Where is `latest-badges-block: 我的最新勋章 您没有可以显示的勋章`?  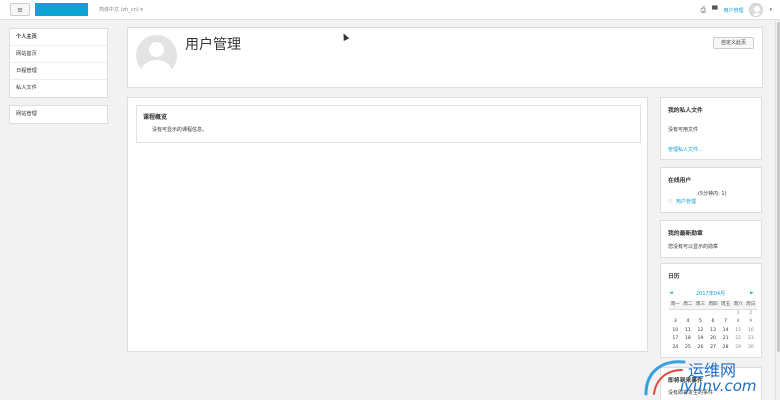 latest-badges-block: 我的最新勋章 您没有可以显示的勋章 is located at coordinates (711, 239).